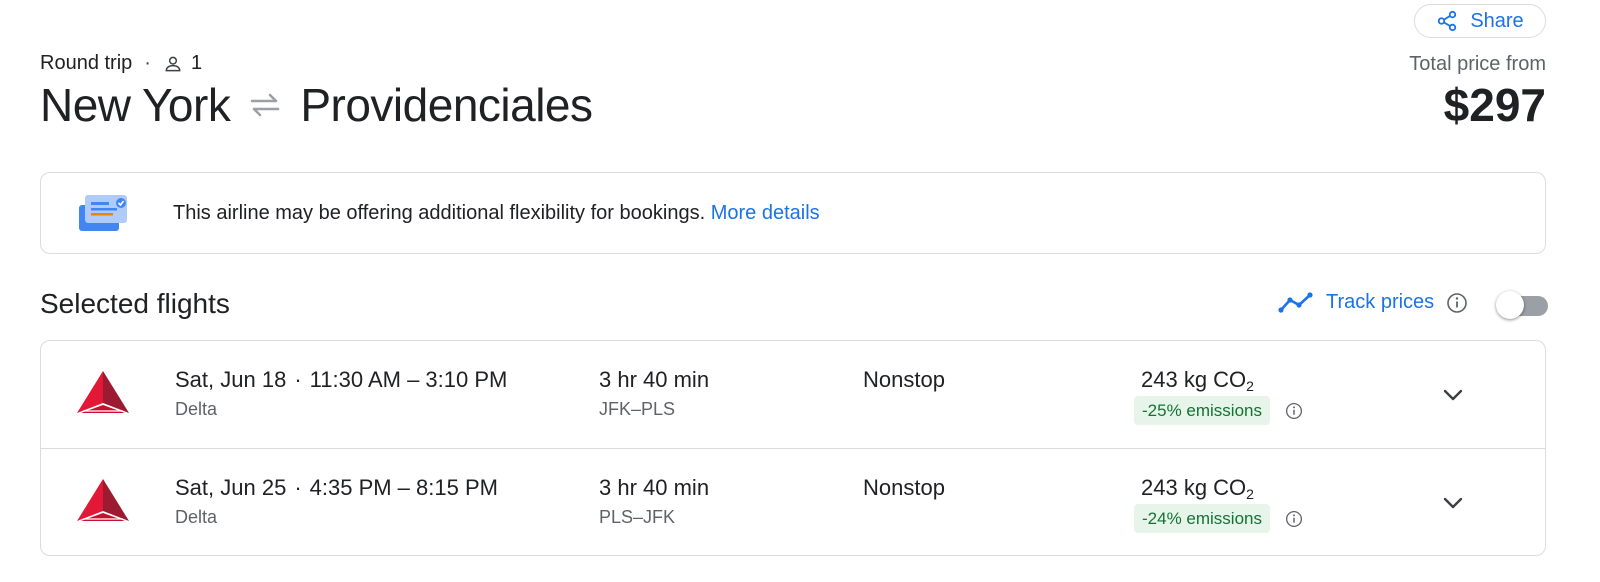 The width and height of the screenshot is (1600, 582). Describe the element at coordinates (231, 379) in the screenshot. I see `flight-date: Sat, Jun 18` at that location.